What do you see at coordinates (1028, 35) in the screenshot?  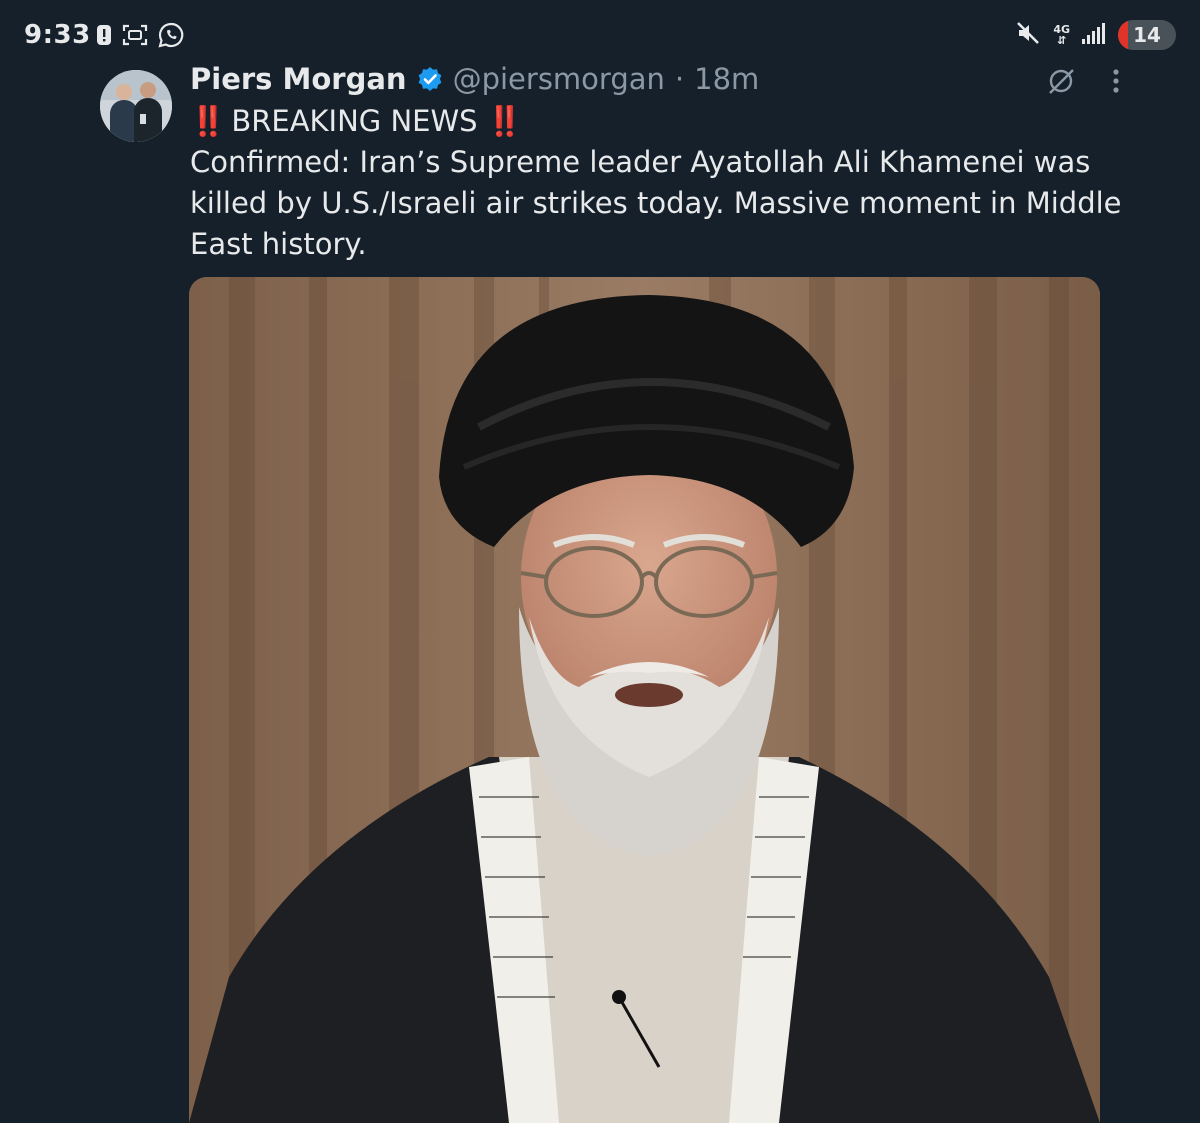 I see `mute-icon` at bounding box center [1028, 35].